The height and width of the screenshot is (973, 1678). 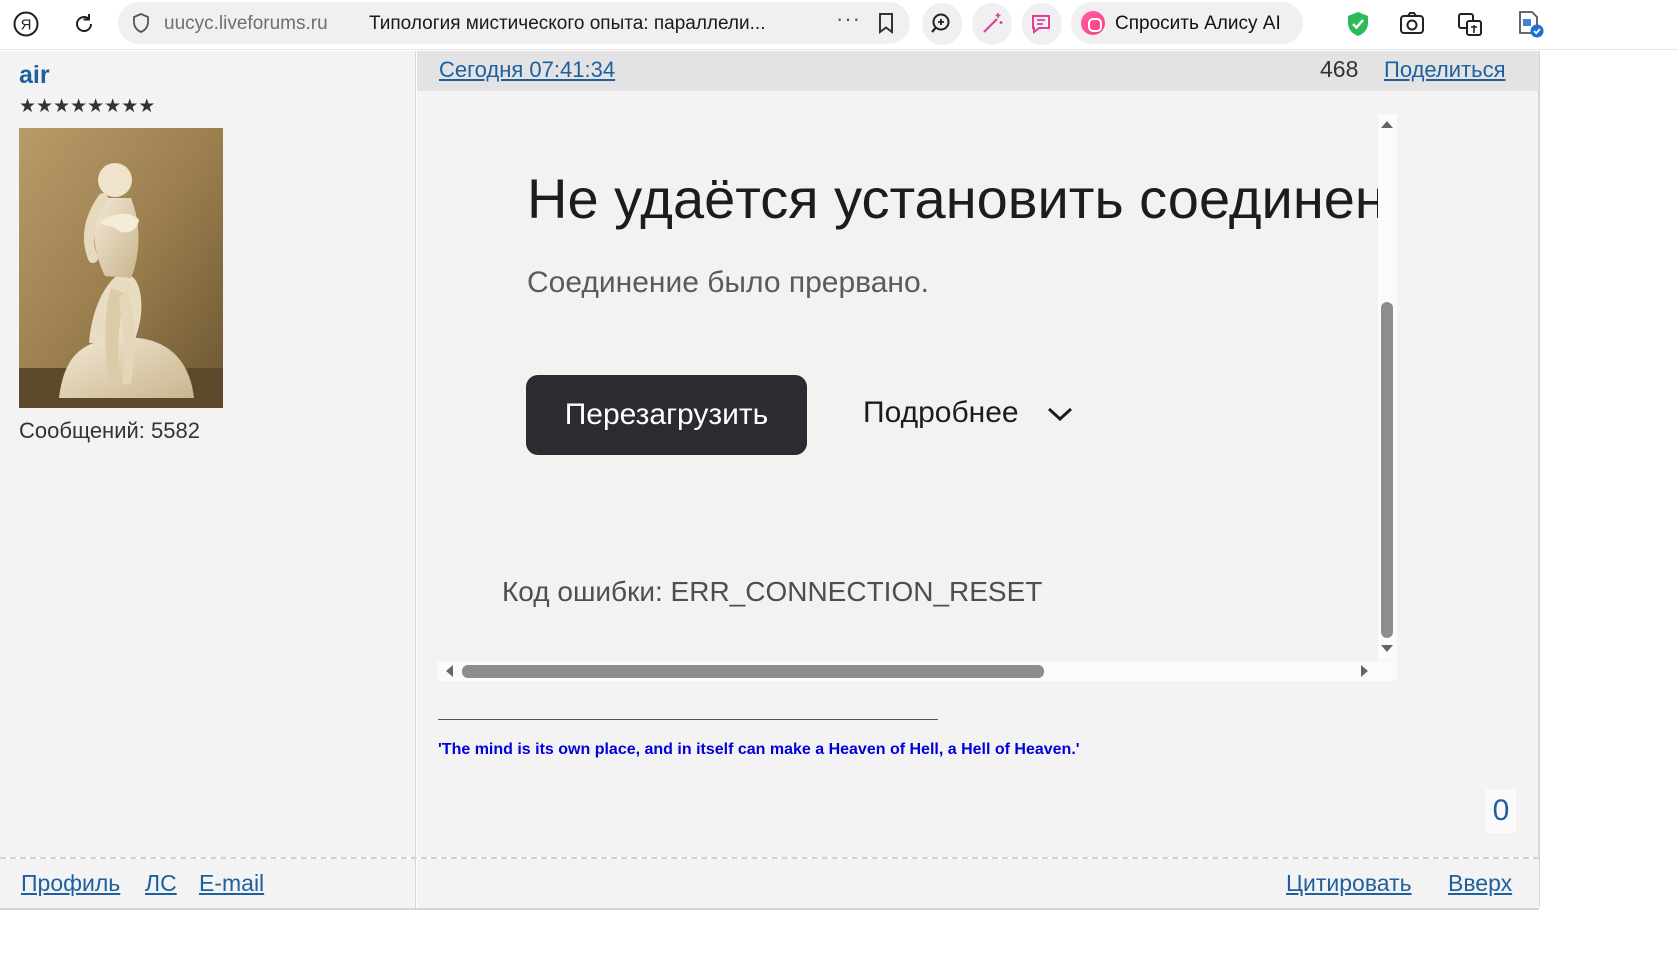 I want to click on reload-button: Перезагрузить, so click(x=666, y=415).